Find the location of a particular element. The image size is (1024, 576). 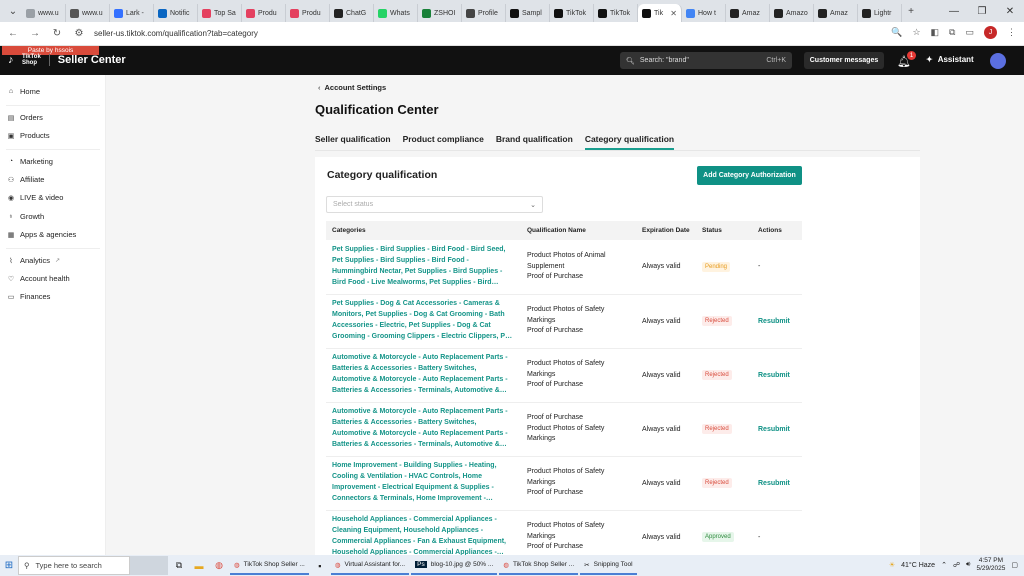

browser-tab: Top Sa is located at coordinates (220, 13).